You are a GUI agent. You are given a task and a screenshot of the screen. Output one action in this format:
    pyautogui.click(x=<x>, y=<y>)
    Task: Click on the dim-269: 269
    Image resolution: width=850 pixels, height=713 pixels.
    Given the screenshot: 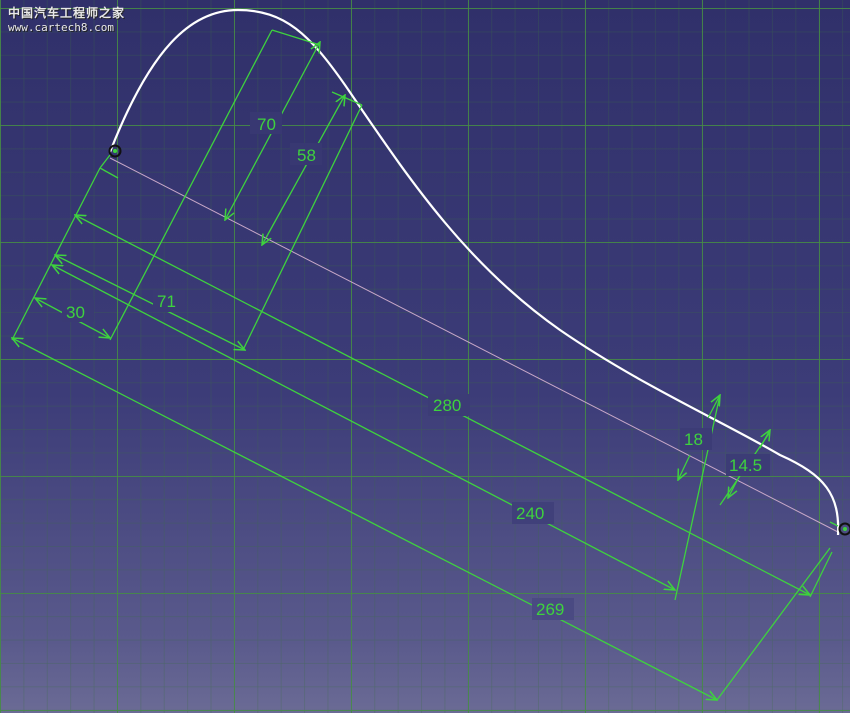 What is the action you would take?
    pyautogui.click(x=550, y=609)
    